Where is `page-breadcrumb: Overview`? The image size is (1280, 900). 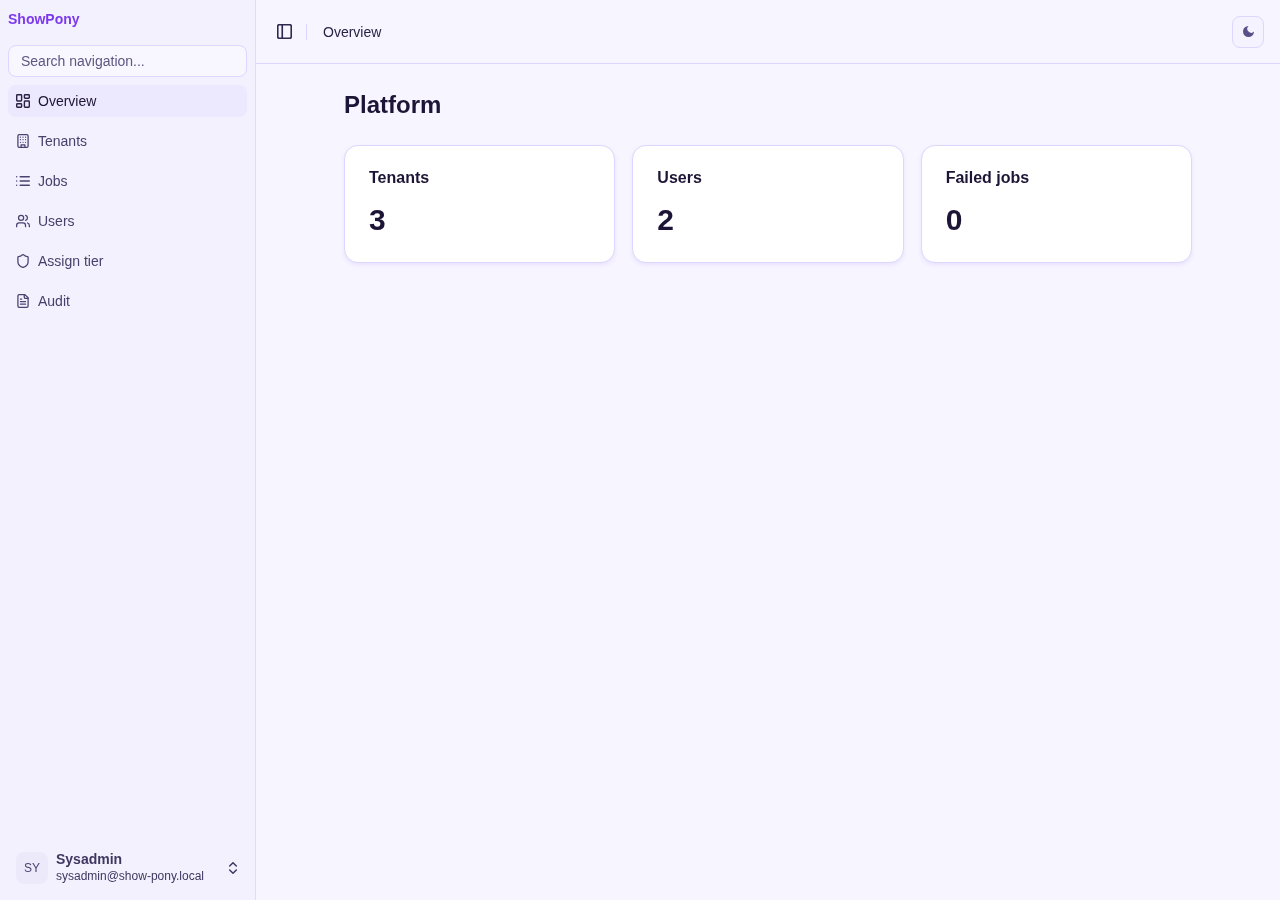 page-breadcrumb: Overview is located at coordinates (352, 31).